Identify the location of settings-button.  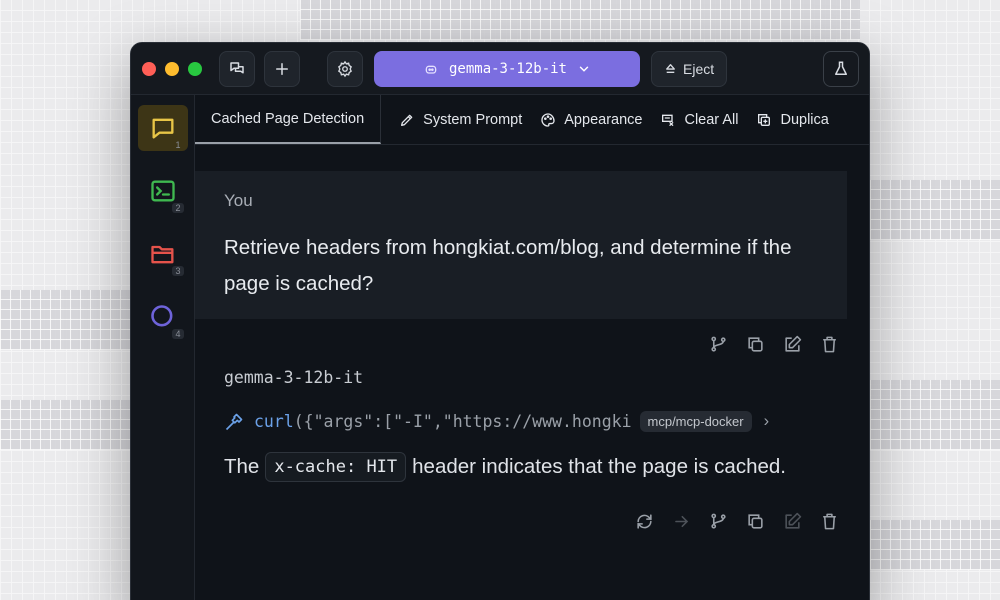
(345, 68).